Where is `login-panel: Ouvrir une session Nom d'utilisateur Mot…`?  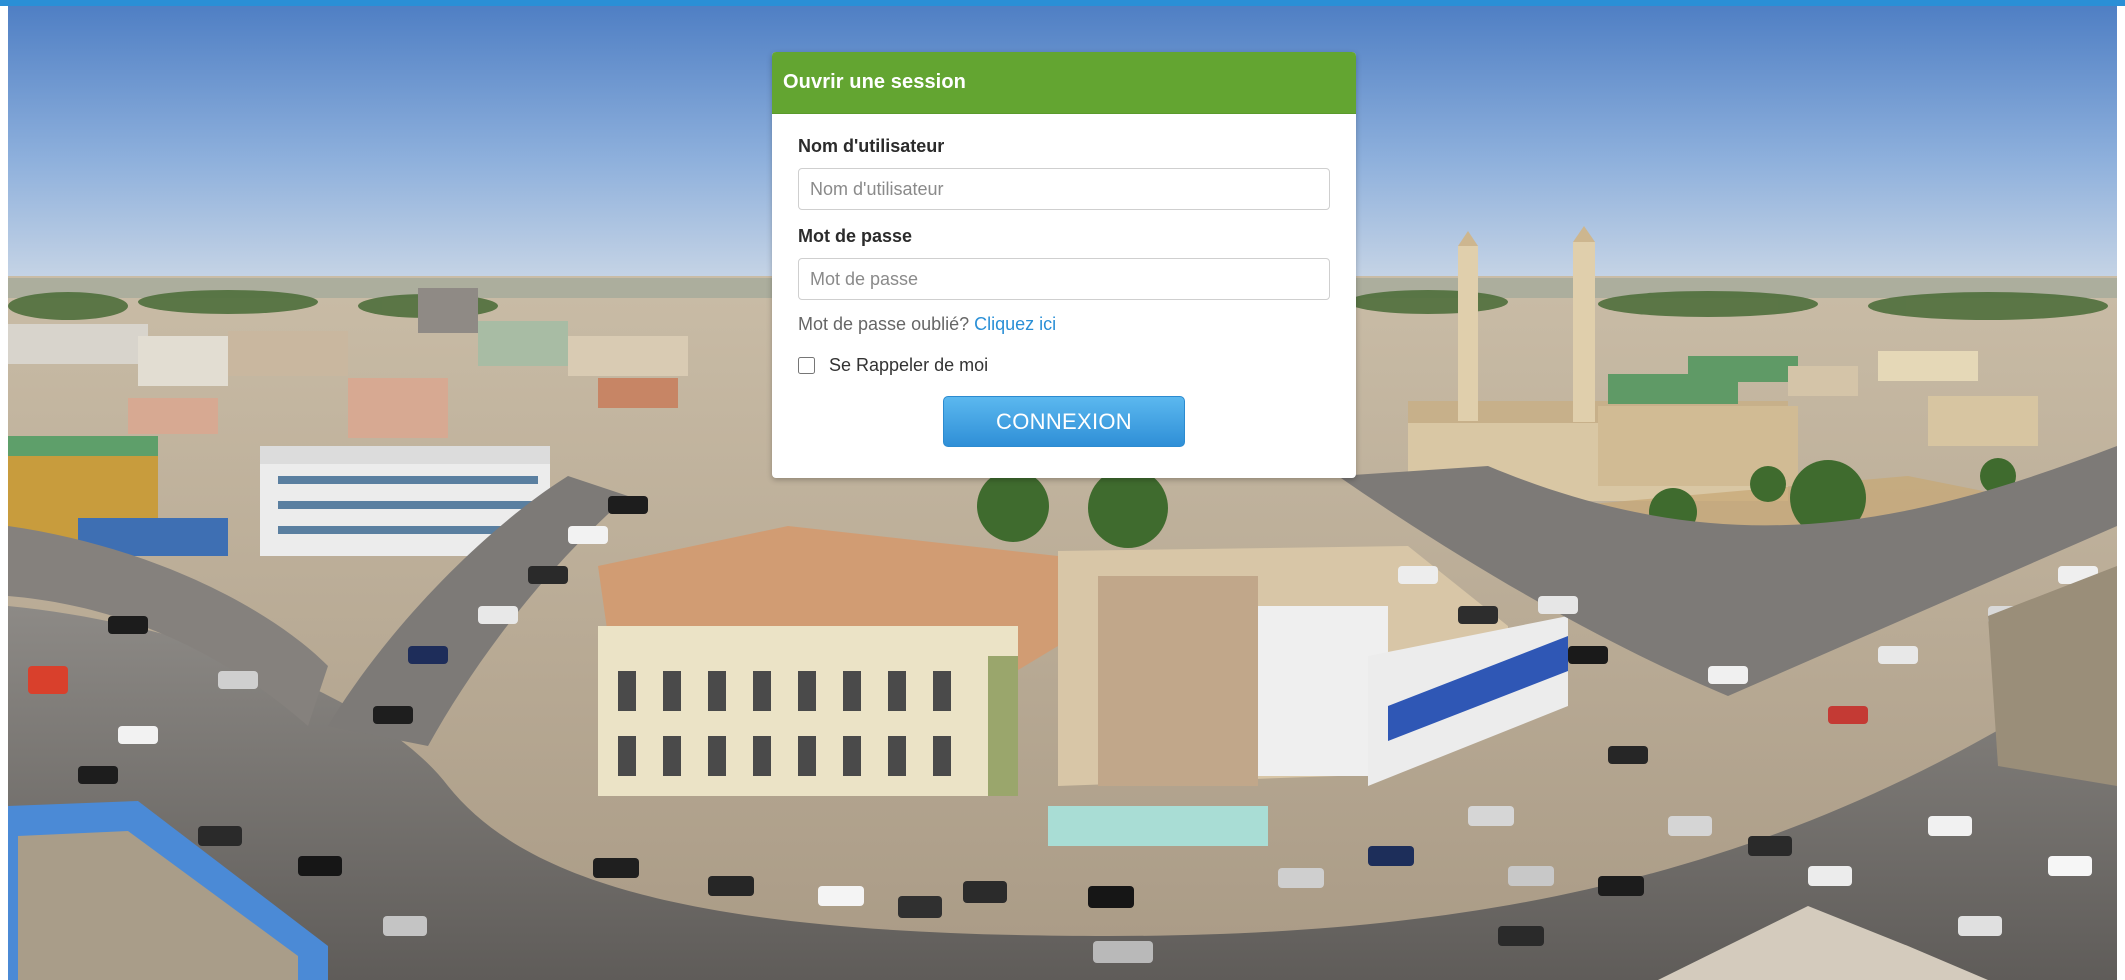
login-panel: Ouvrir une session Nom d'utilisateur Mot… is located at coordinates (1064, 265).